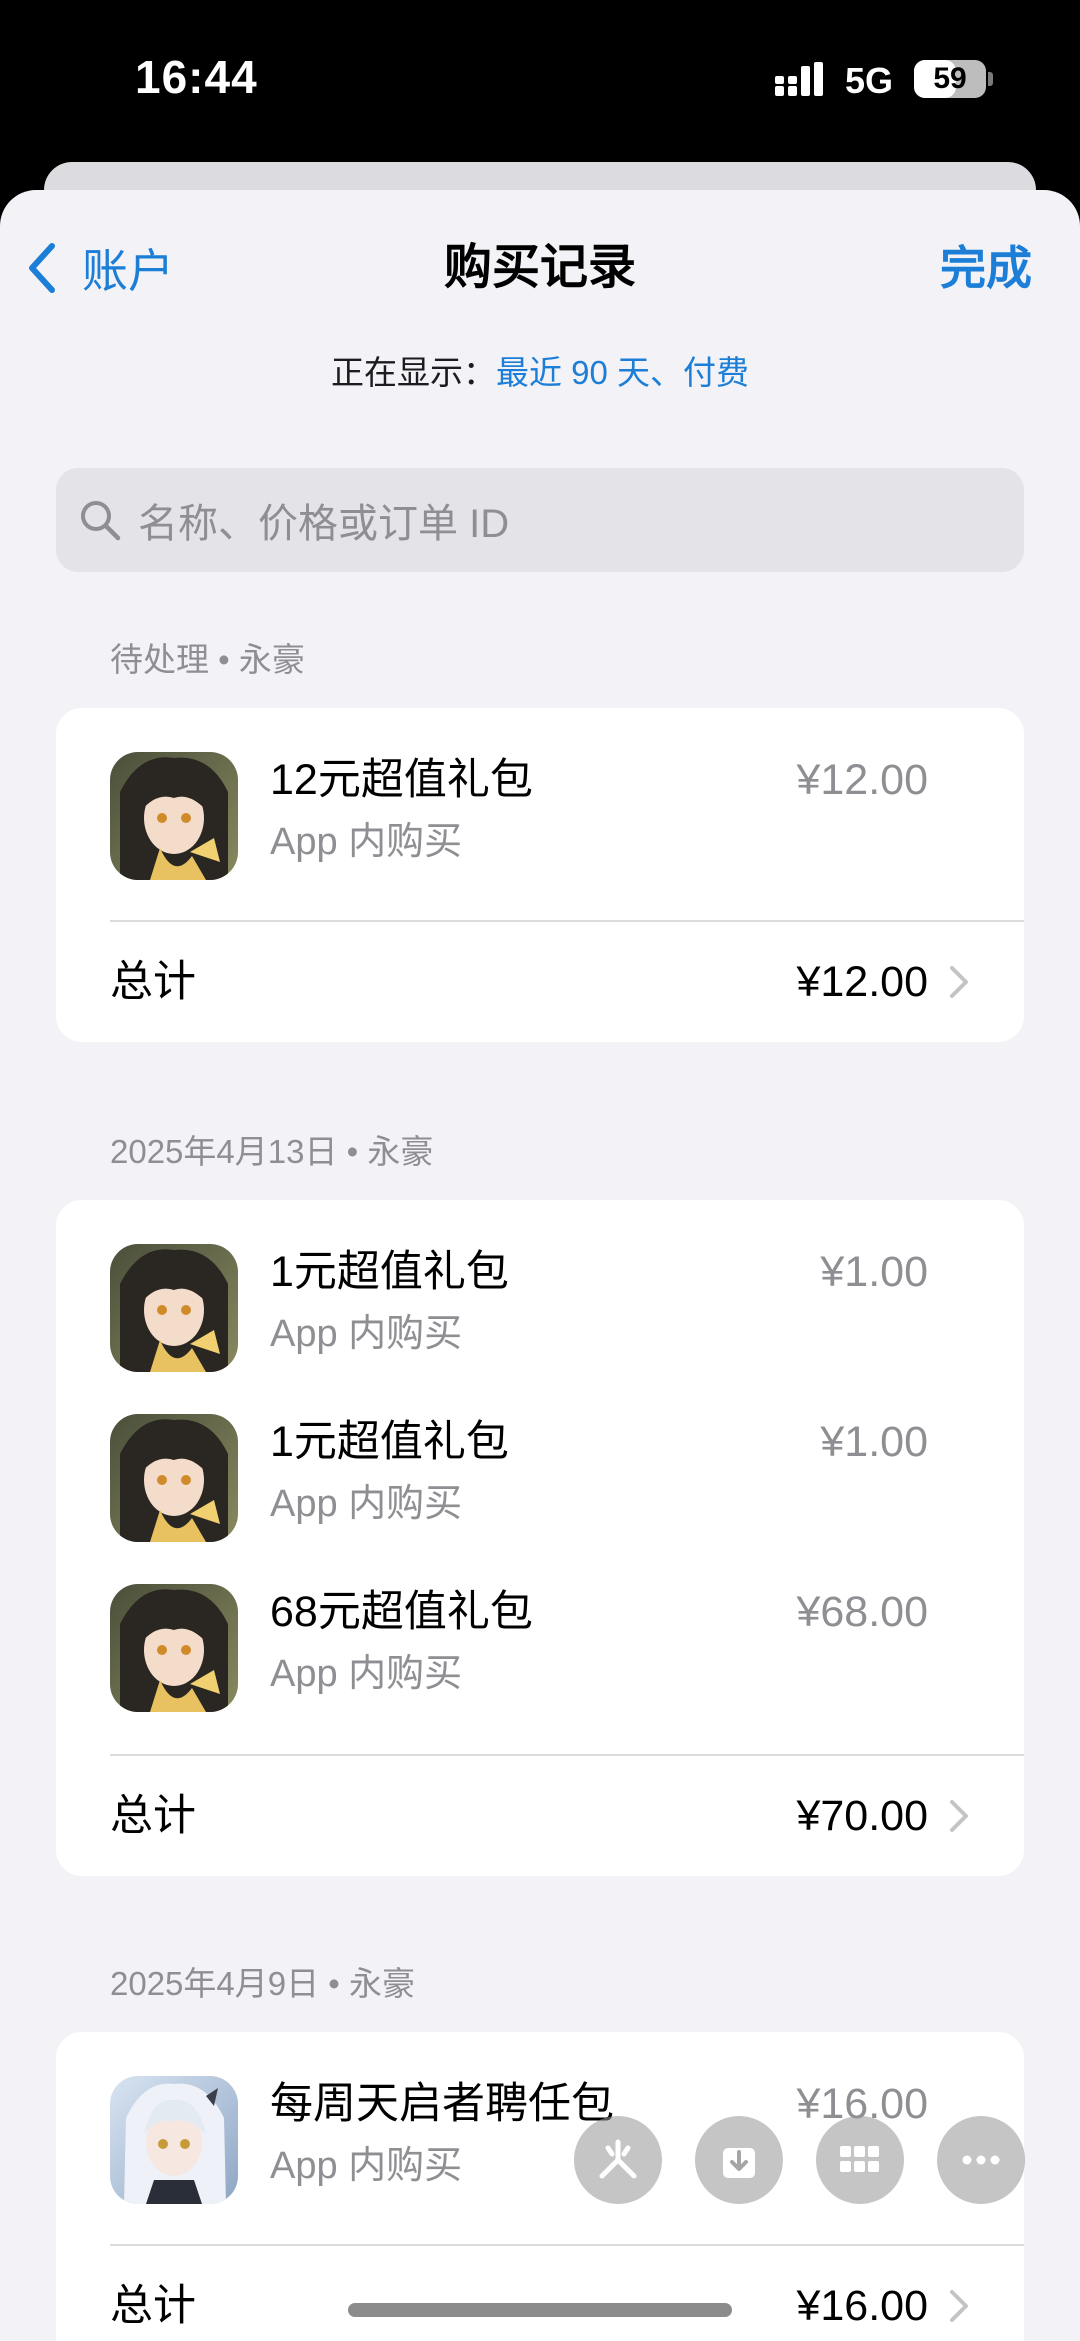 The image size is (1080, 2341). Describe the element at coordinates (196, 77) in the screenshot. I see `status-time: 16:44` at that location.